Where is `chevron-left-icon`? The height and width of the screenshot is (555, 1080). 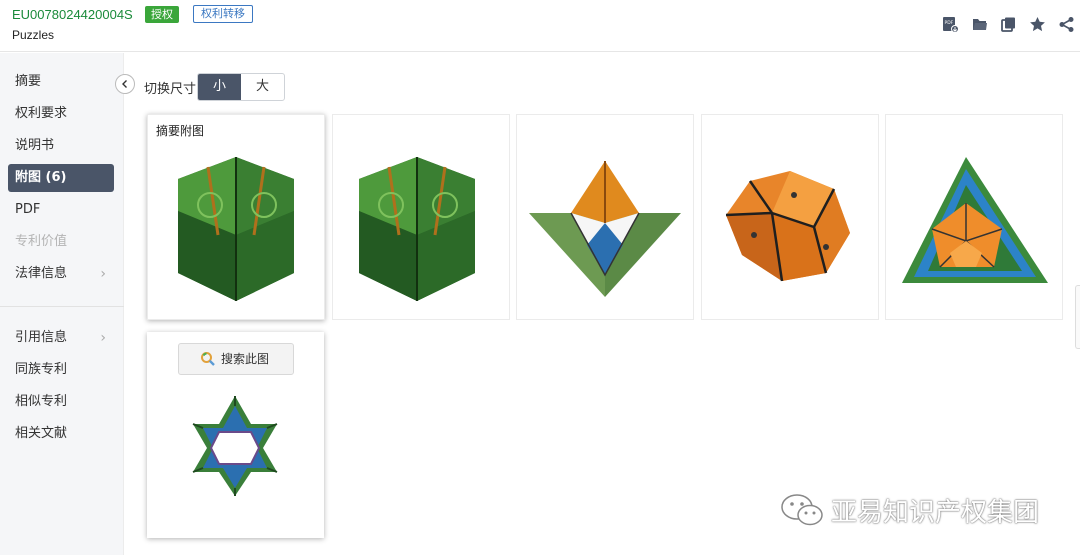
chevron-left-icon is located at coordinates (124, 84).